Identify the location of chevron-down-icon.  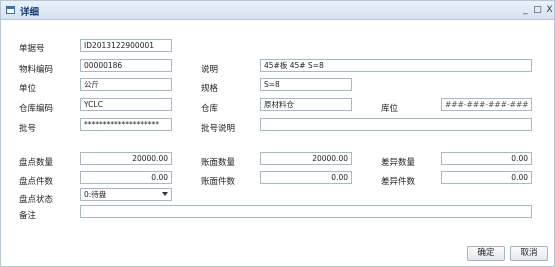
(165, 194).